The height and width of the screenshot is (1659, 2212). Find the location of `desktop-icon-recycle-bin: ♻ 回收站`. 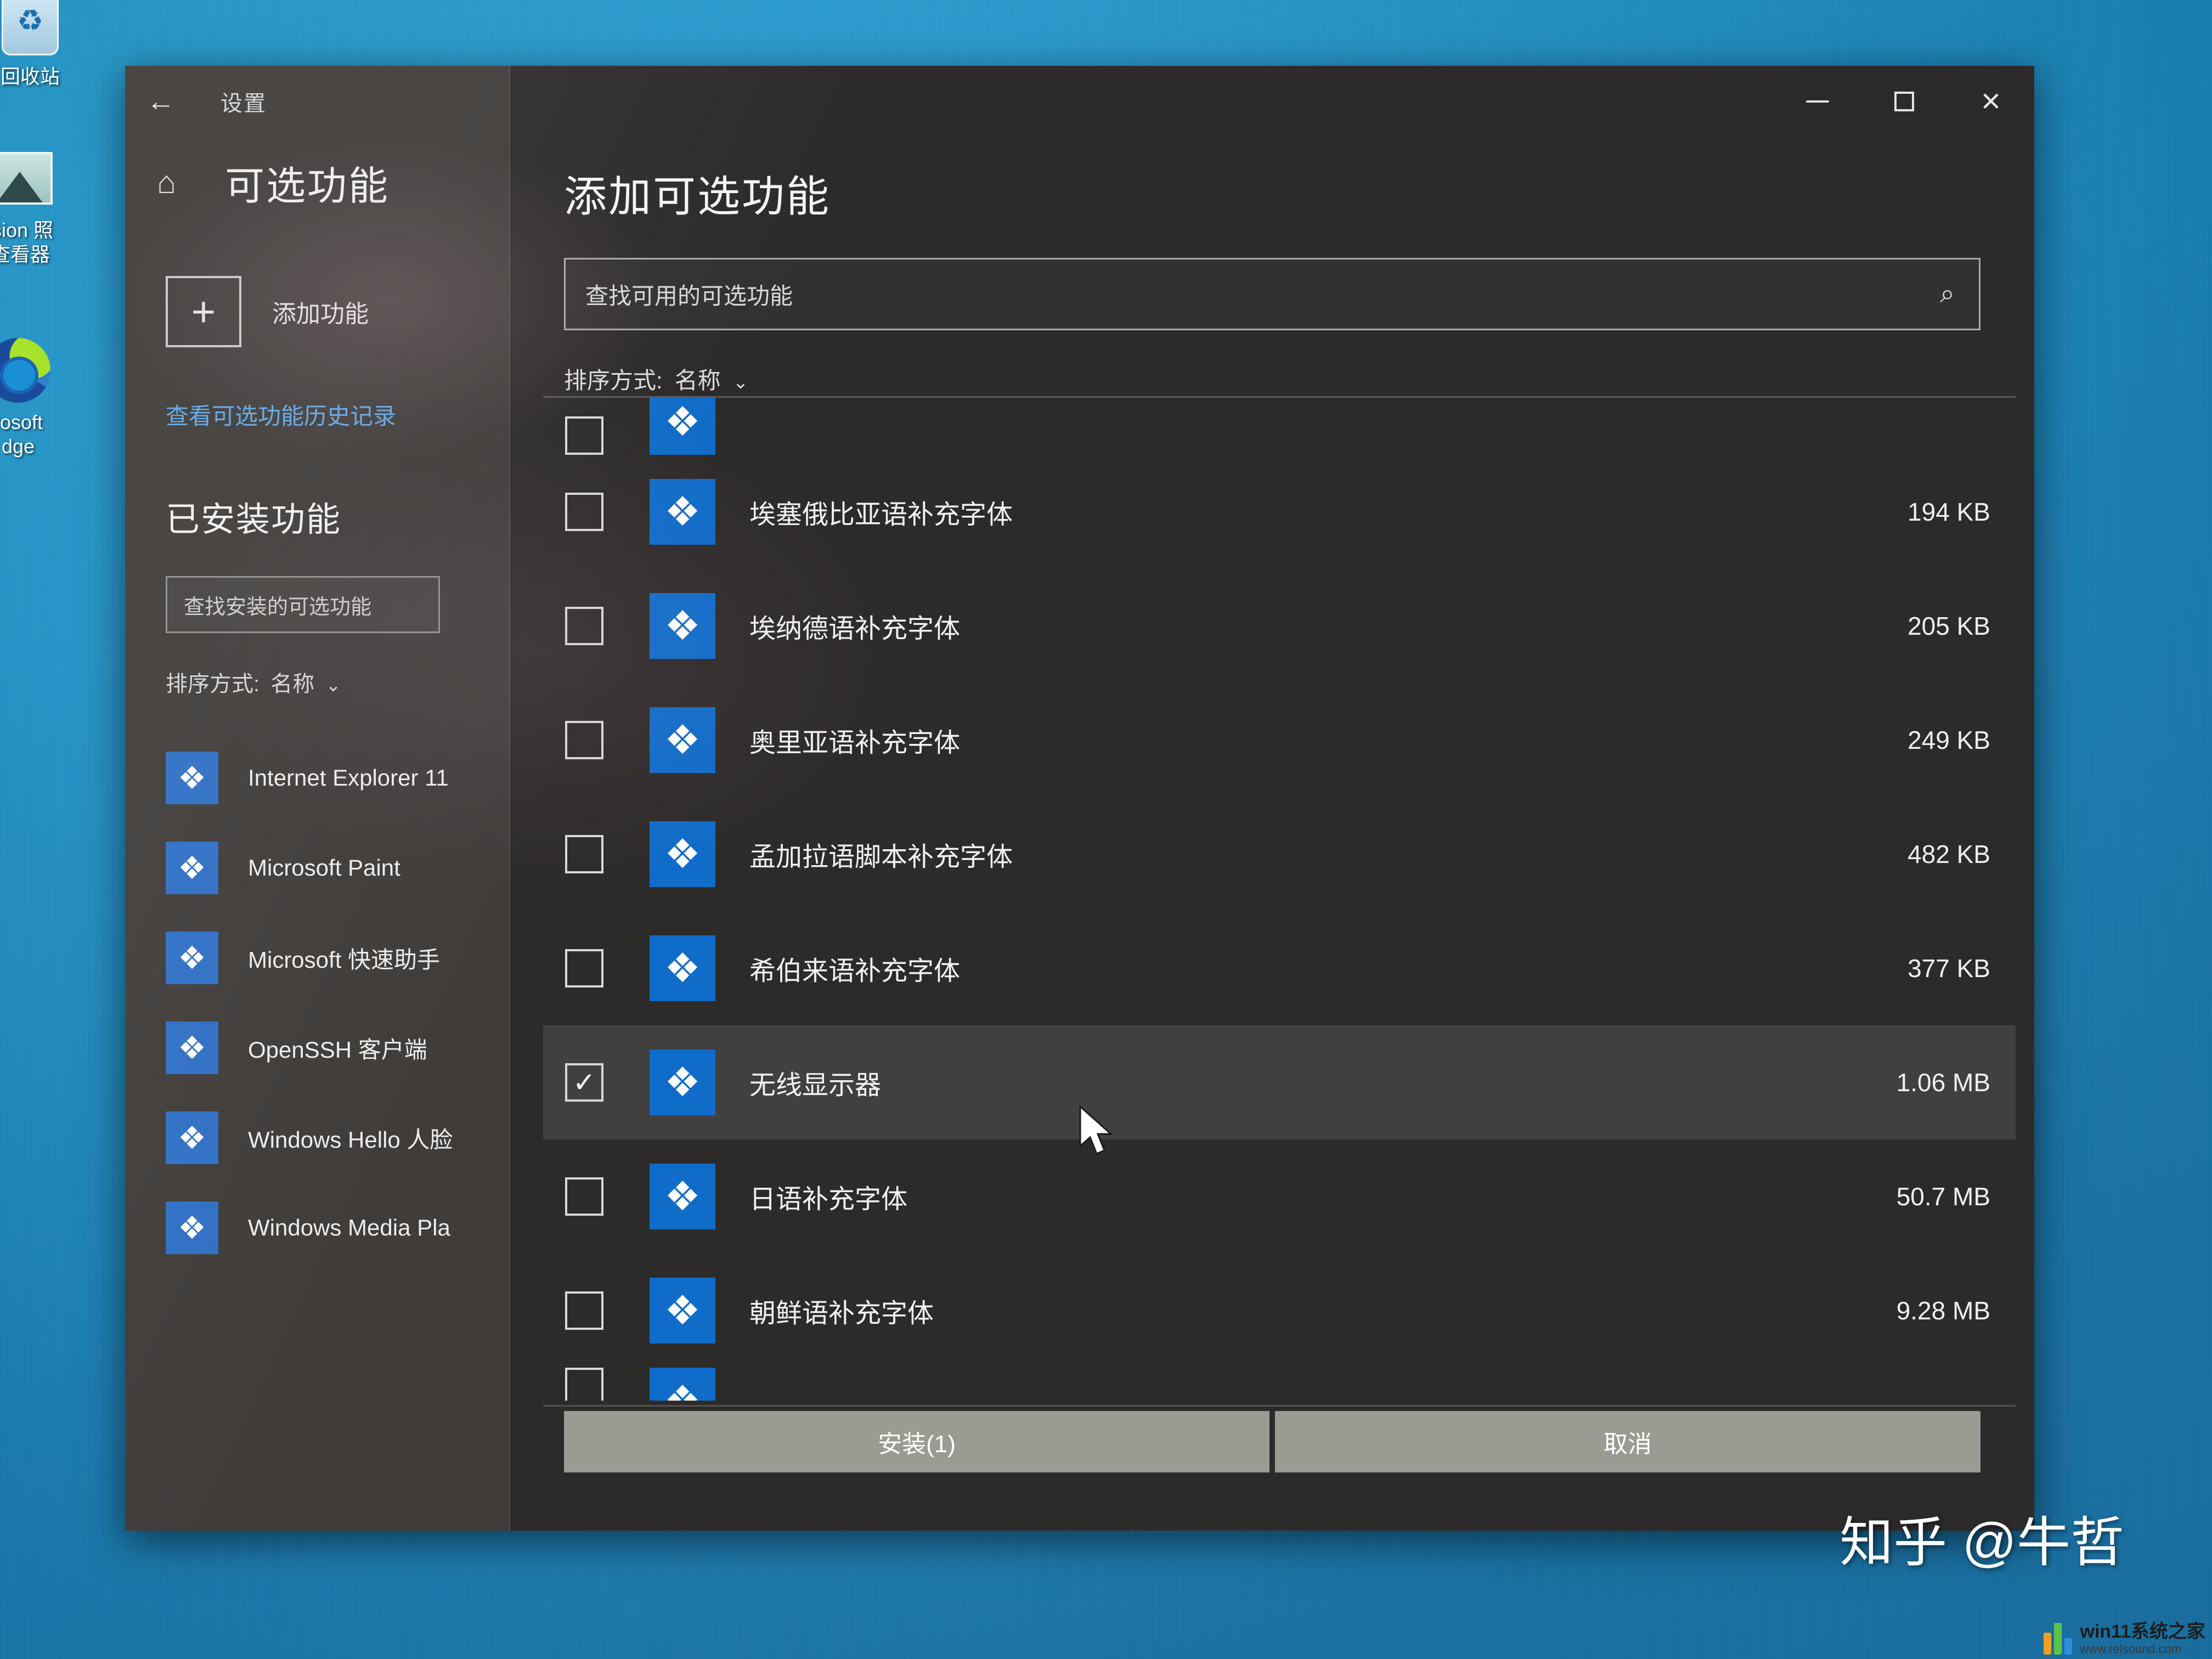

desktop-icon-recycle-bin: ♻ 回收站 is located at coordinates (41, 44).